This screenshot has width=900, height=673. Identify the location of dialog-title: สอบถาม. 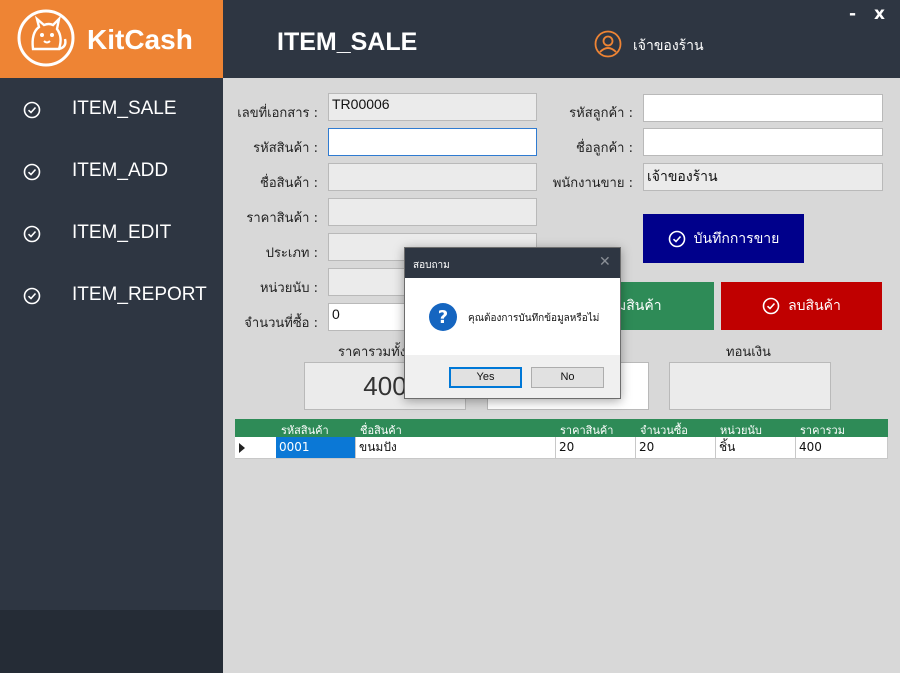
(431, 265).